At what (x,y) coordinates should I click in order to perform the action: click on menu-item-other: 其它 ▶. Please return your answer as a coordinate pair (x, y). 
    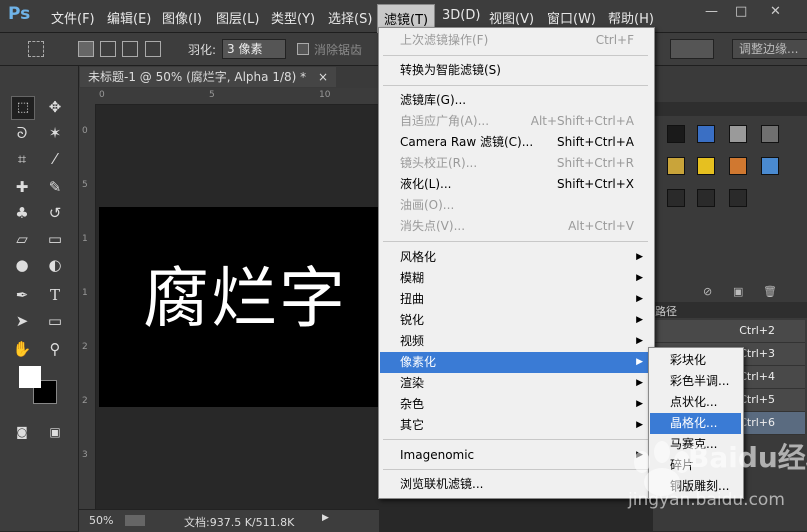
    Looking at the image, I should click on (515, 425).